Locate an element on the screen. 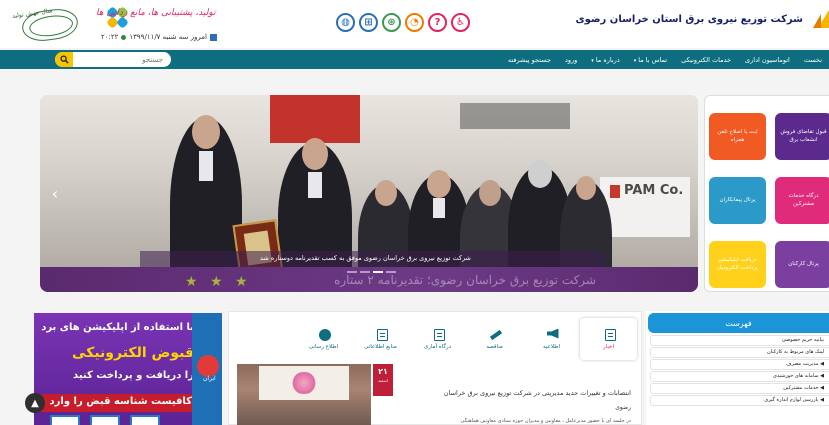 The image size is (829, 425). tab-news: اخبار is located at coordinates (608, 339).